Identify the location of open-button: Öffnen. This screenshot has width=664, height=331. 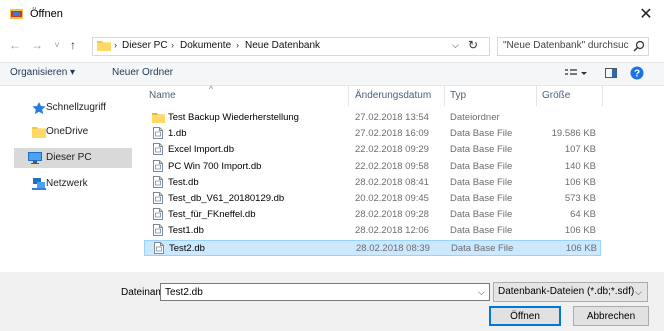
(525, 316).